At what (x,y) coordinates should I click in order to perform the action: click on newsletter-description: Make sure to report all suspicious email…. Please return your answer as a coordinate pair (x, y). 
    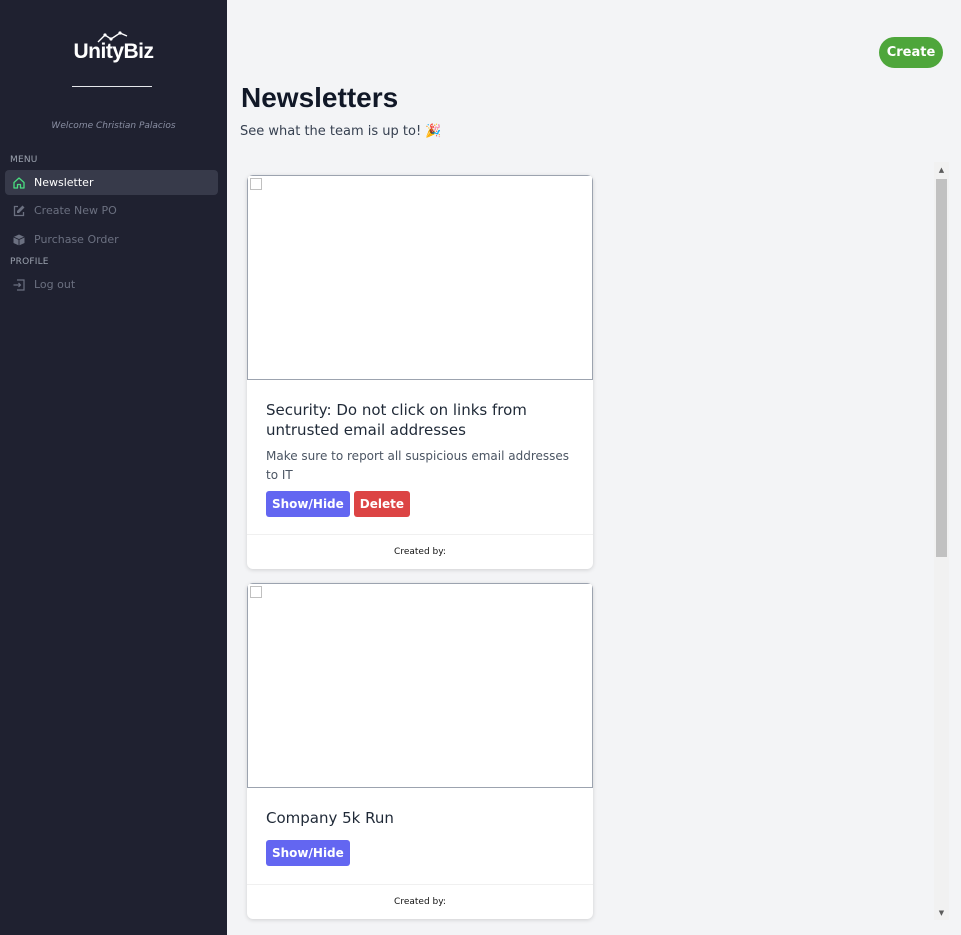
    Looking at the image, I should click on (418, 465).